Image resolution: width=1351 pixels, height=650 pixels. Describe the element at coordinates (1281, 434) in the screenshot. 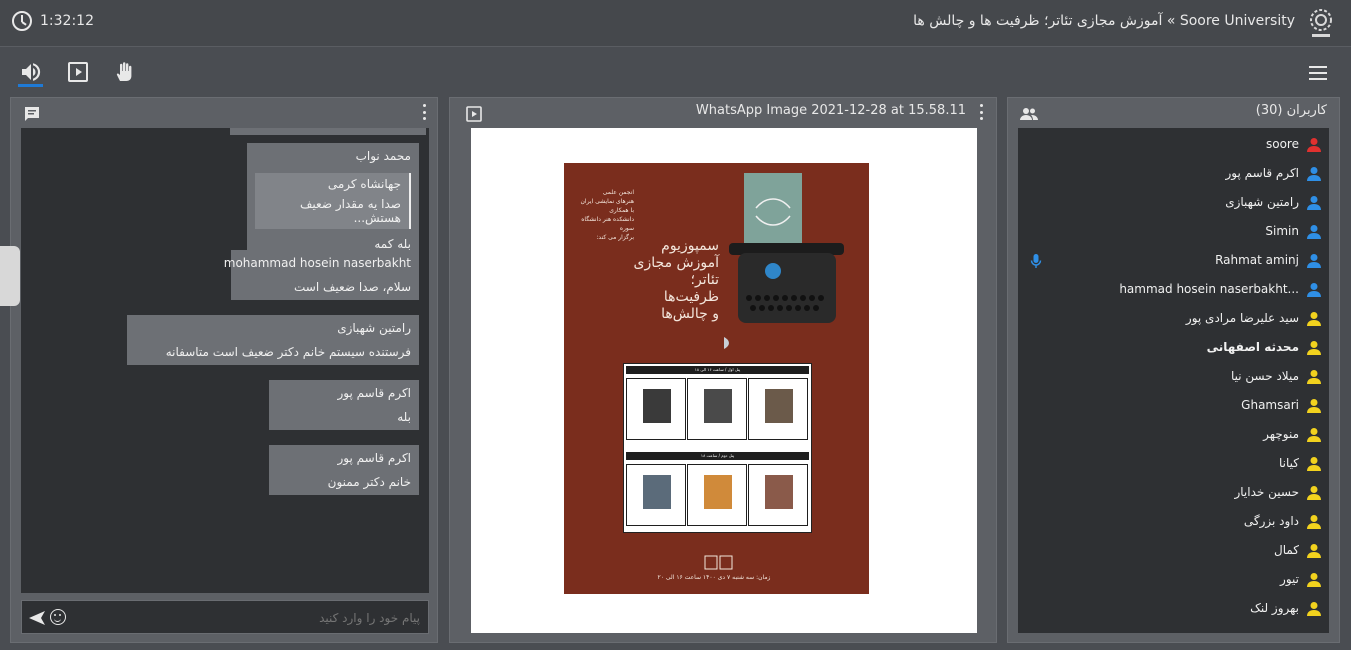

I see `user-name: منوچهر` at that location.